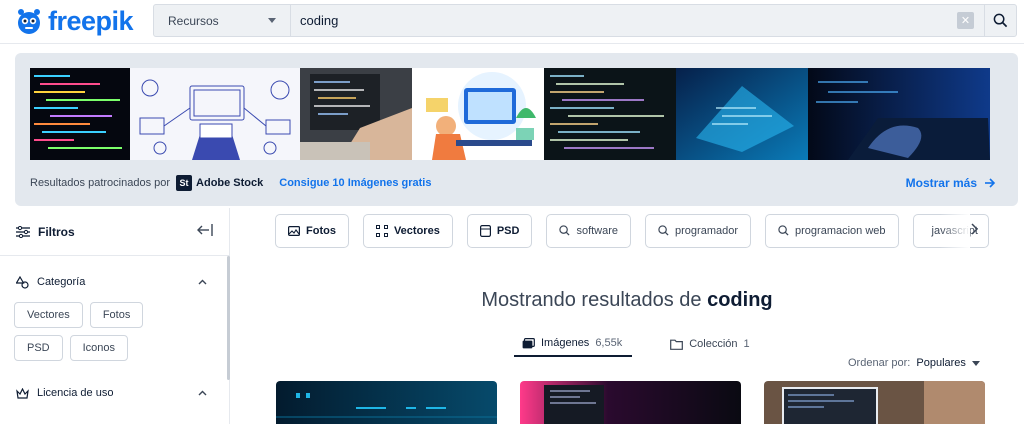 The height and width of the screenshot is (424, 1024). I want to click on category-chip-psd: PSD, so click(38, 348).